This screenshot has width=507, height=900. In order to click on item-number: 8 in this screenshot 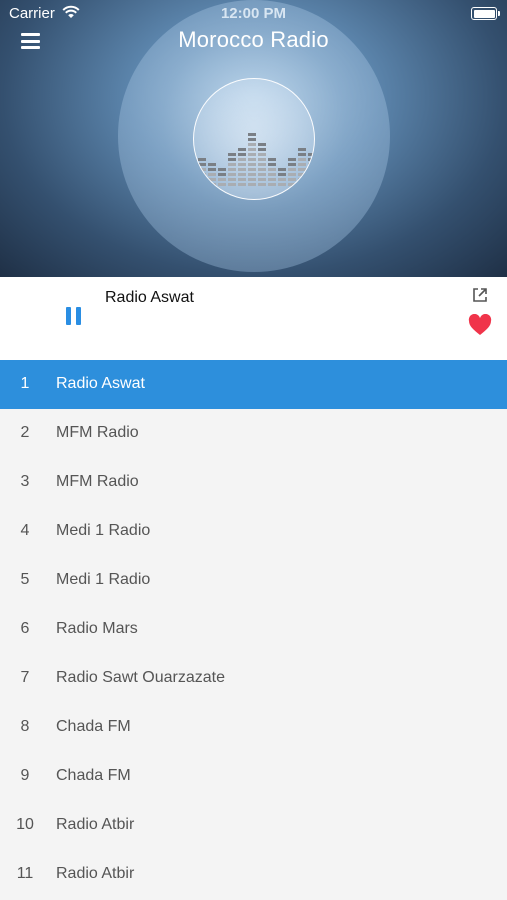, I will do `click(25, 726)`.